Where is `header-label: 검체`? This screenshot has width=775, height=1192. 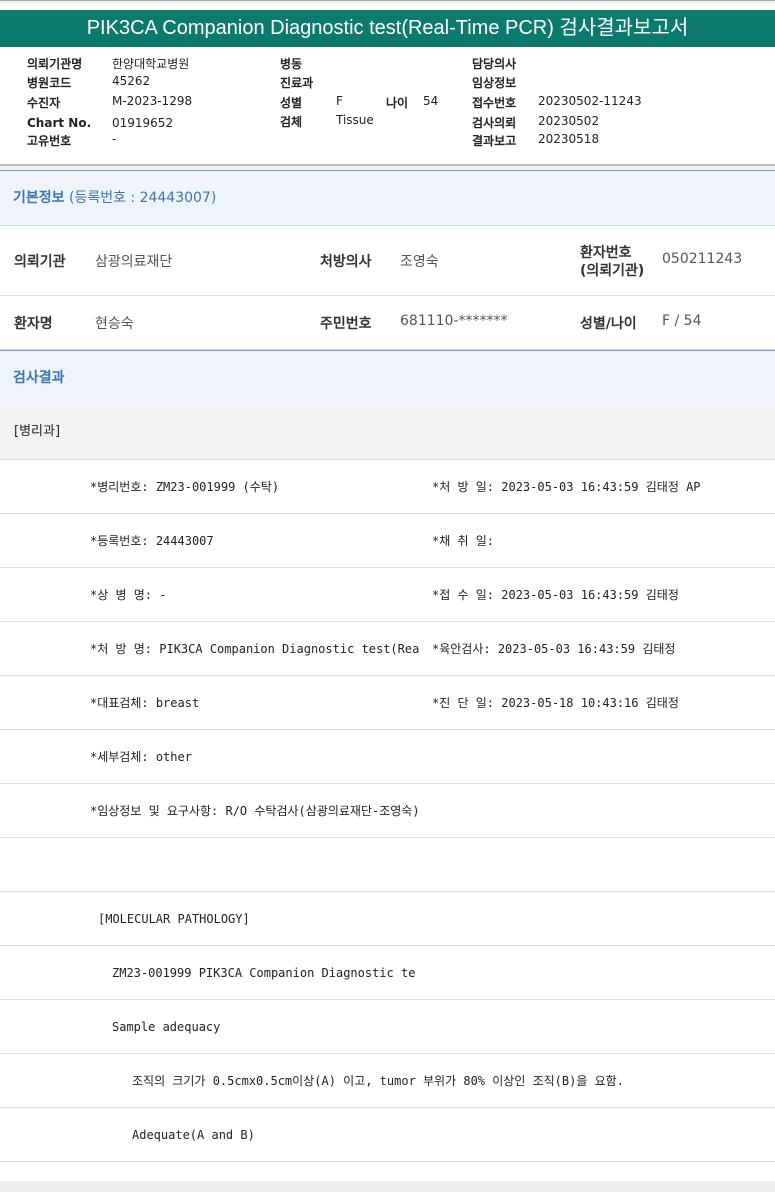
header-label: 검체 is located at coordinates (291, 122).